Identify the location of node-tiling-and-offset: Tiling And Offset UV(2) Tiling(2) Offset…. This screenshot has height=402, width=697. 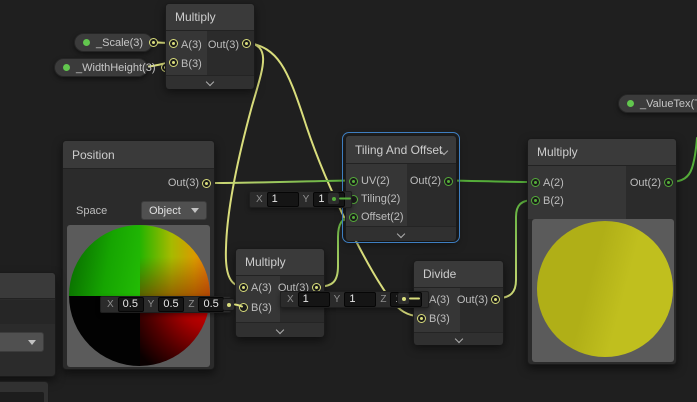
(401, 187).